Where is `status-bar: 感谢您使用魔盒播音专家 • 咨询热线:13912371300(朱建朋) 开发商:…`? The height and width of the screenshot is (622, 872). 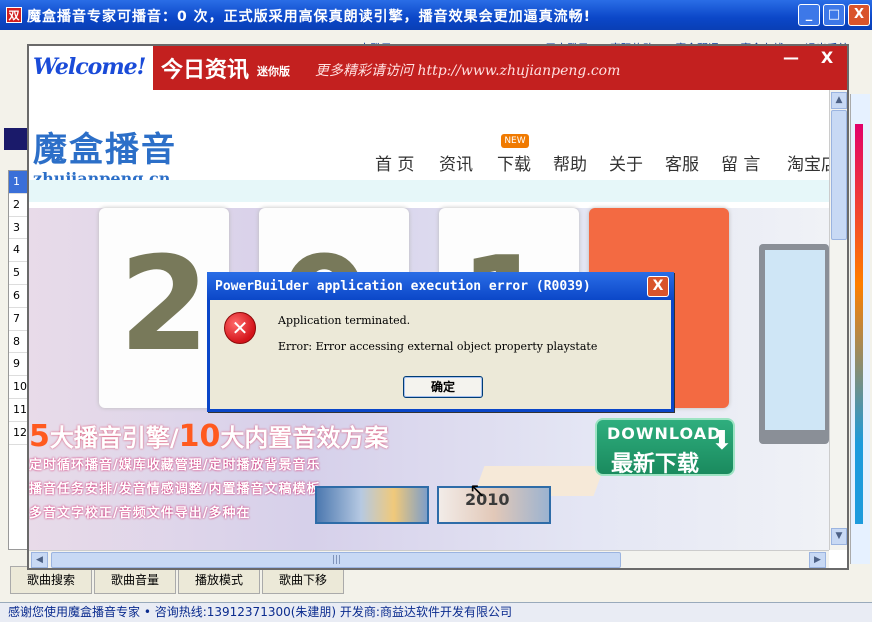 status-bar: 感谢您使用魔盒播音专家 • 咨询热线:13912371300(朱建朋) 开发商:… is located at coordinates (436, 612).